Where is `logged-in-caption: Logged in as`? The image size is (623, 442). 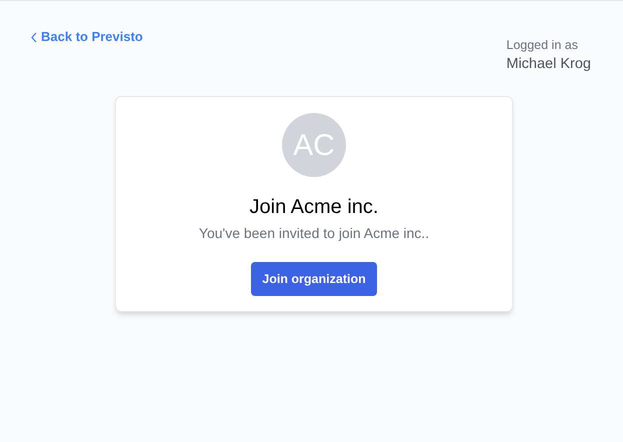 logged-in-caption: Logged in as is located at coordinates (542, 45).